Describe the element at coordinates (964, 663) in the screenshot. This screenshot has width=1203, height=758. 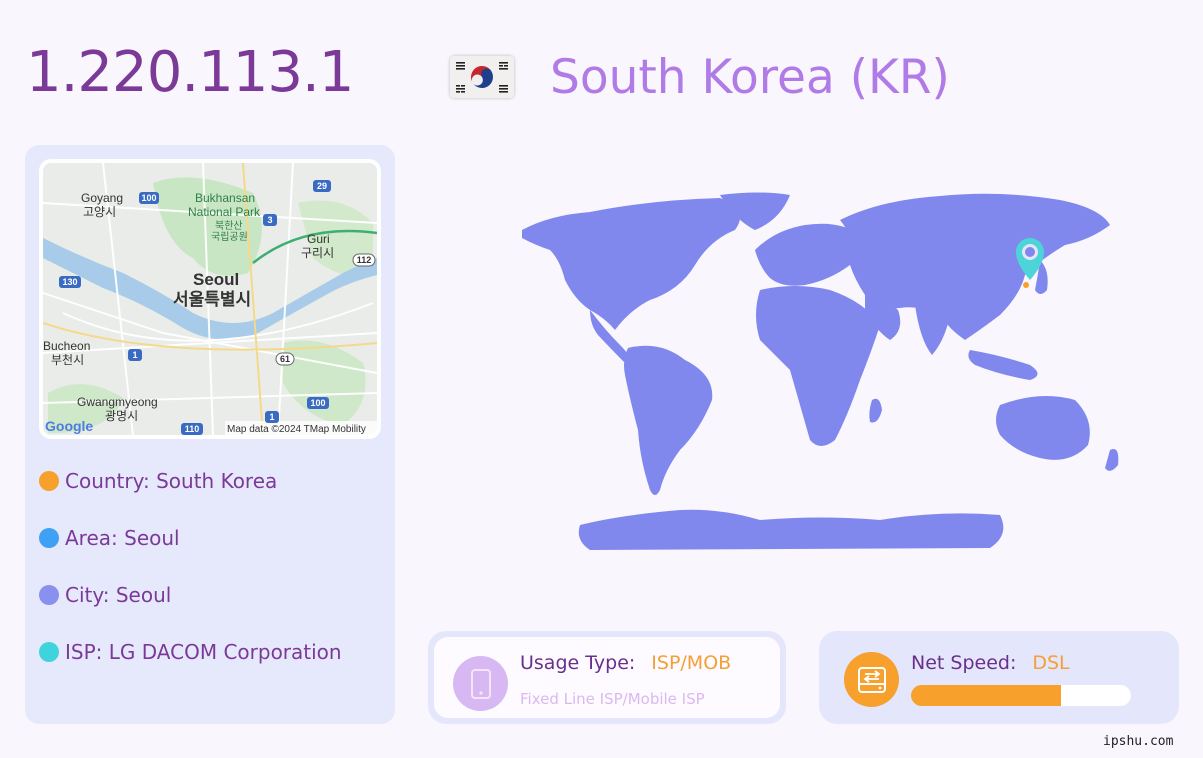
I see `net-speed-label: Net Speed:` at that location.